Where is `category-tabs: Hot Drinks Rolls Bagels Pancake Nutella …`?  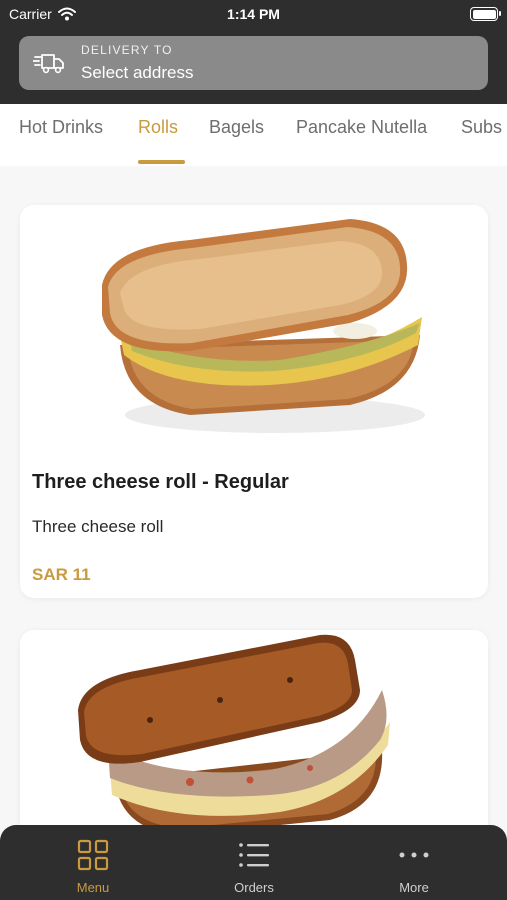 category-tabs: Hot Drinks Rolls Bagels Pancake Nutella … is located at coordinates (253, 135).